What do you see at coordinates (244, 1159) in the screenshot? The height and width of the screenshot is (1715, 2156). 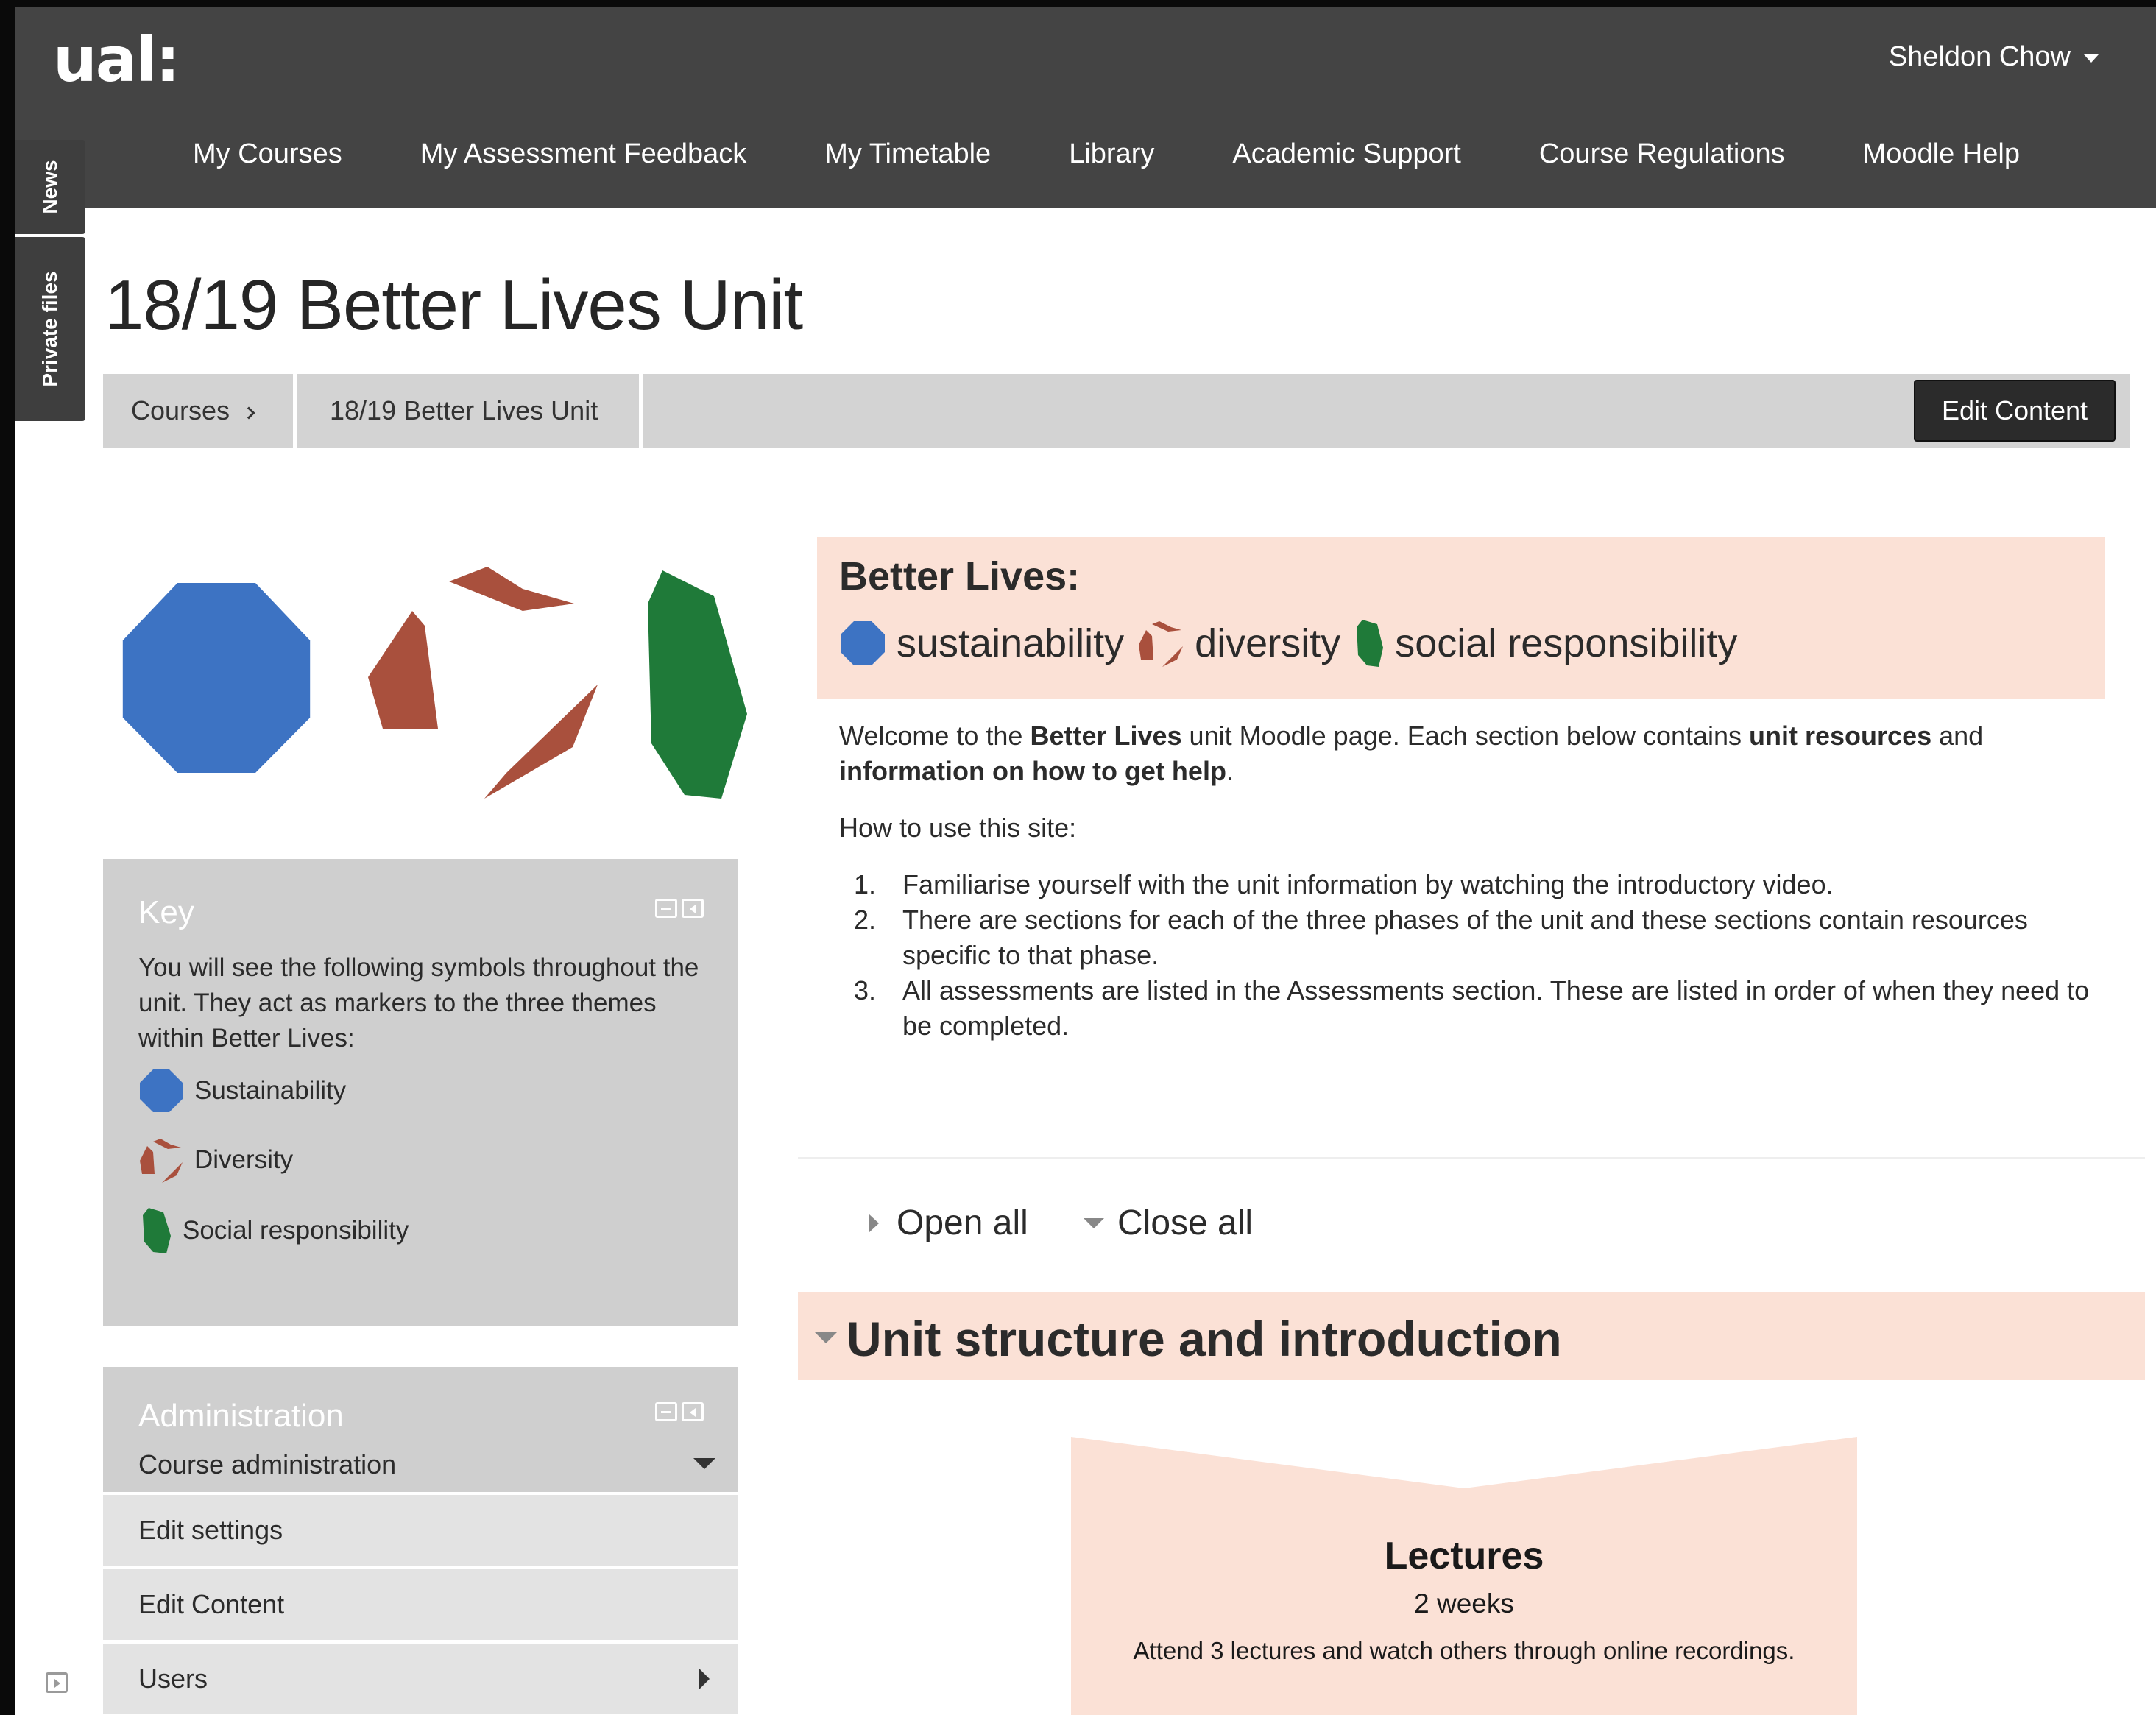 I see `key-item-label: Diversity` at bounding box center [244, 1159].